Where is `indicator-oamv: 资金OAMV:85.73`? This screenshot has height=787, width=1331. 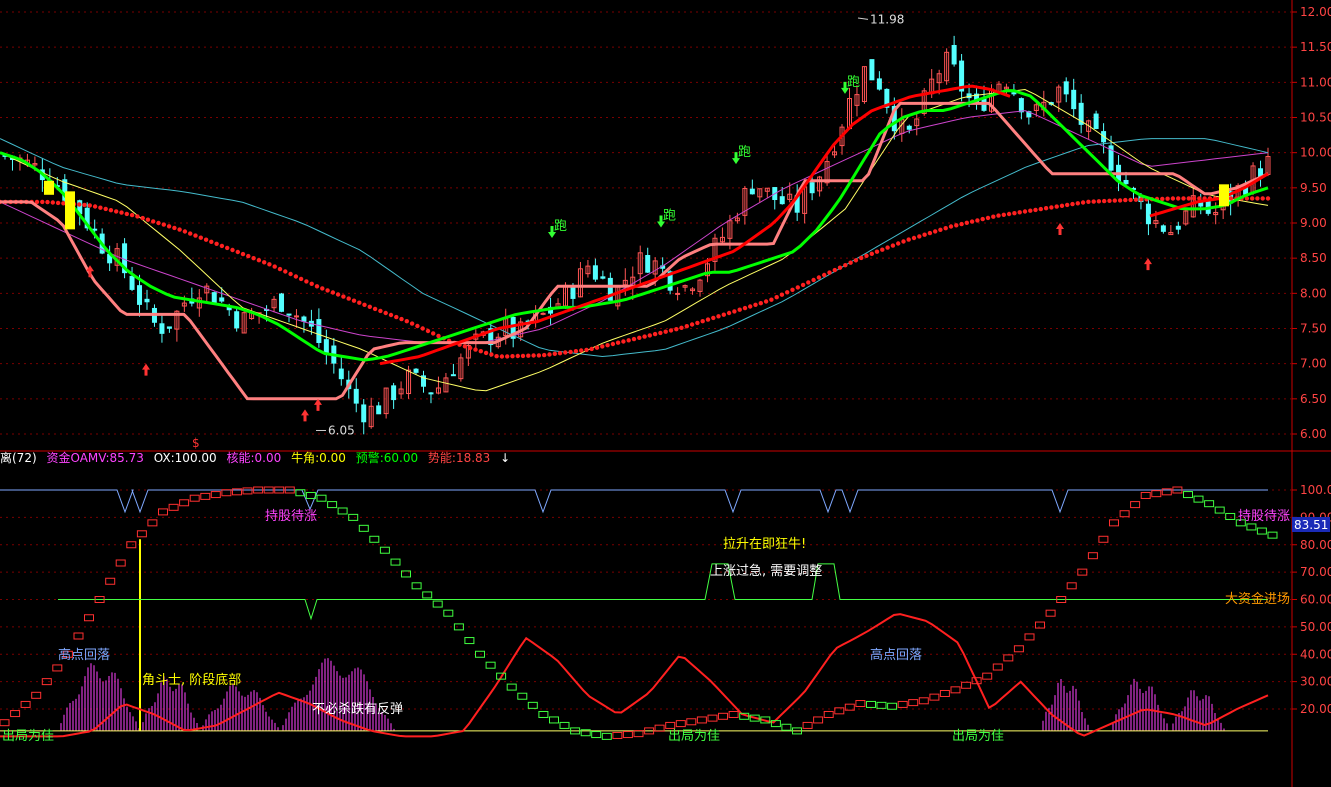 indicator-oamv: 资金OAMV:85.73 is located at coordinates (95, 458).